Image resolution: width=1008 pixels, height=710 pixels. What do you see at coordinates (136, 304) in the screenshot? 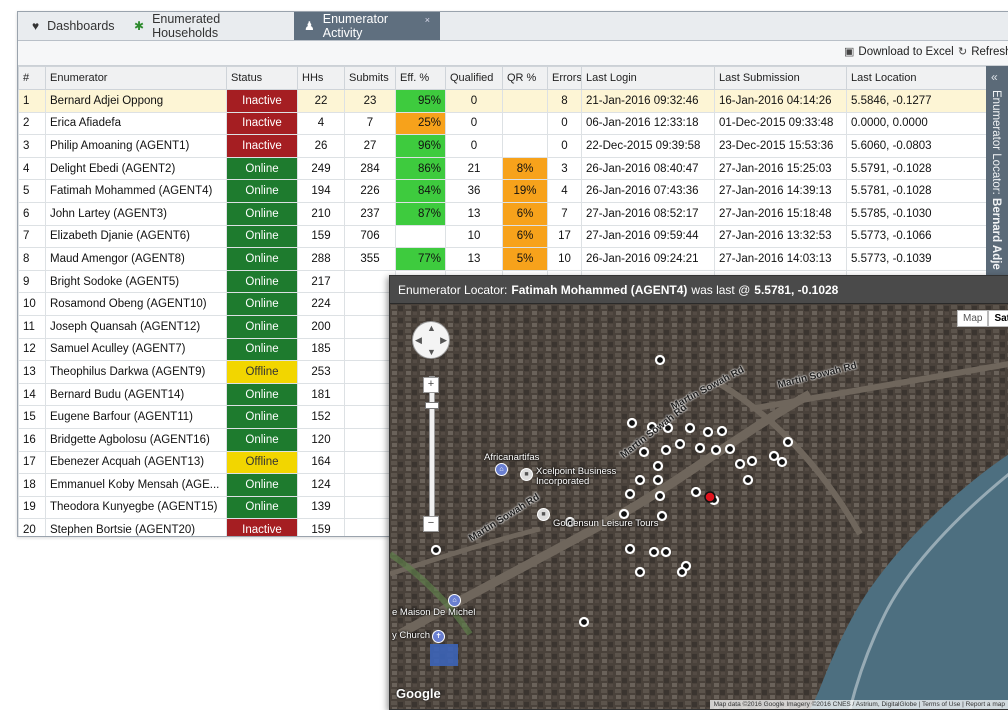
I see `enumerator-name: Rosamond Obeng (AGENT10)` at bounding box center [136, 304].